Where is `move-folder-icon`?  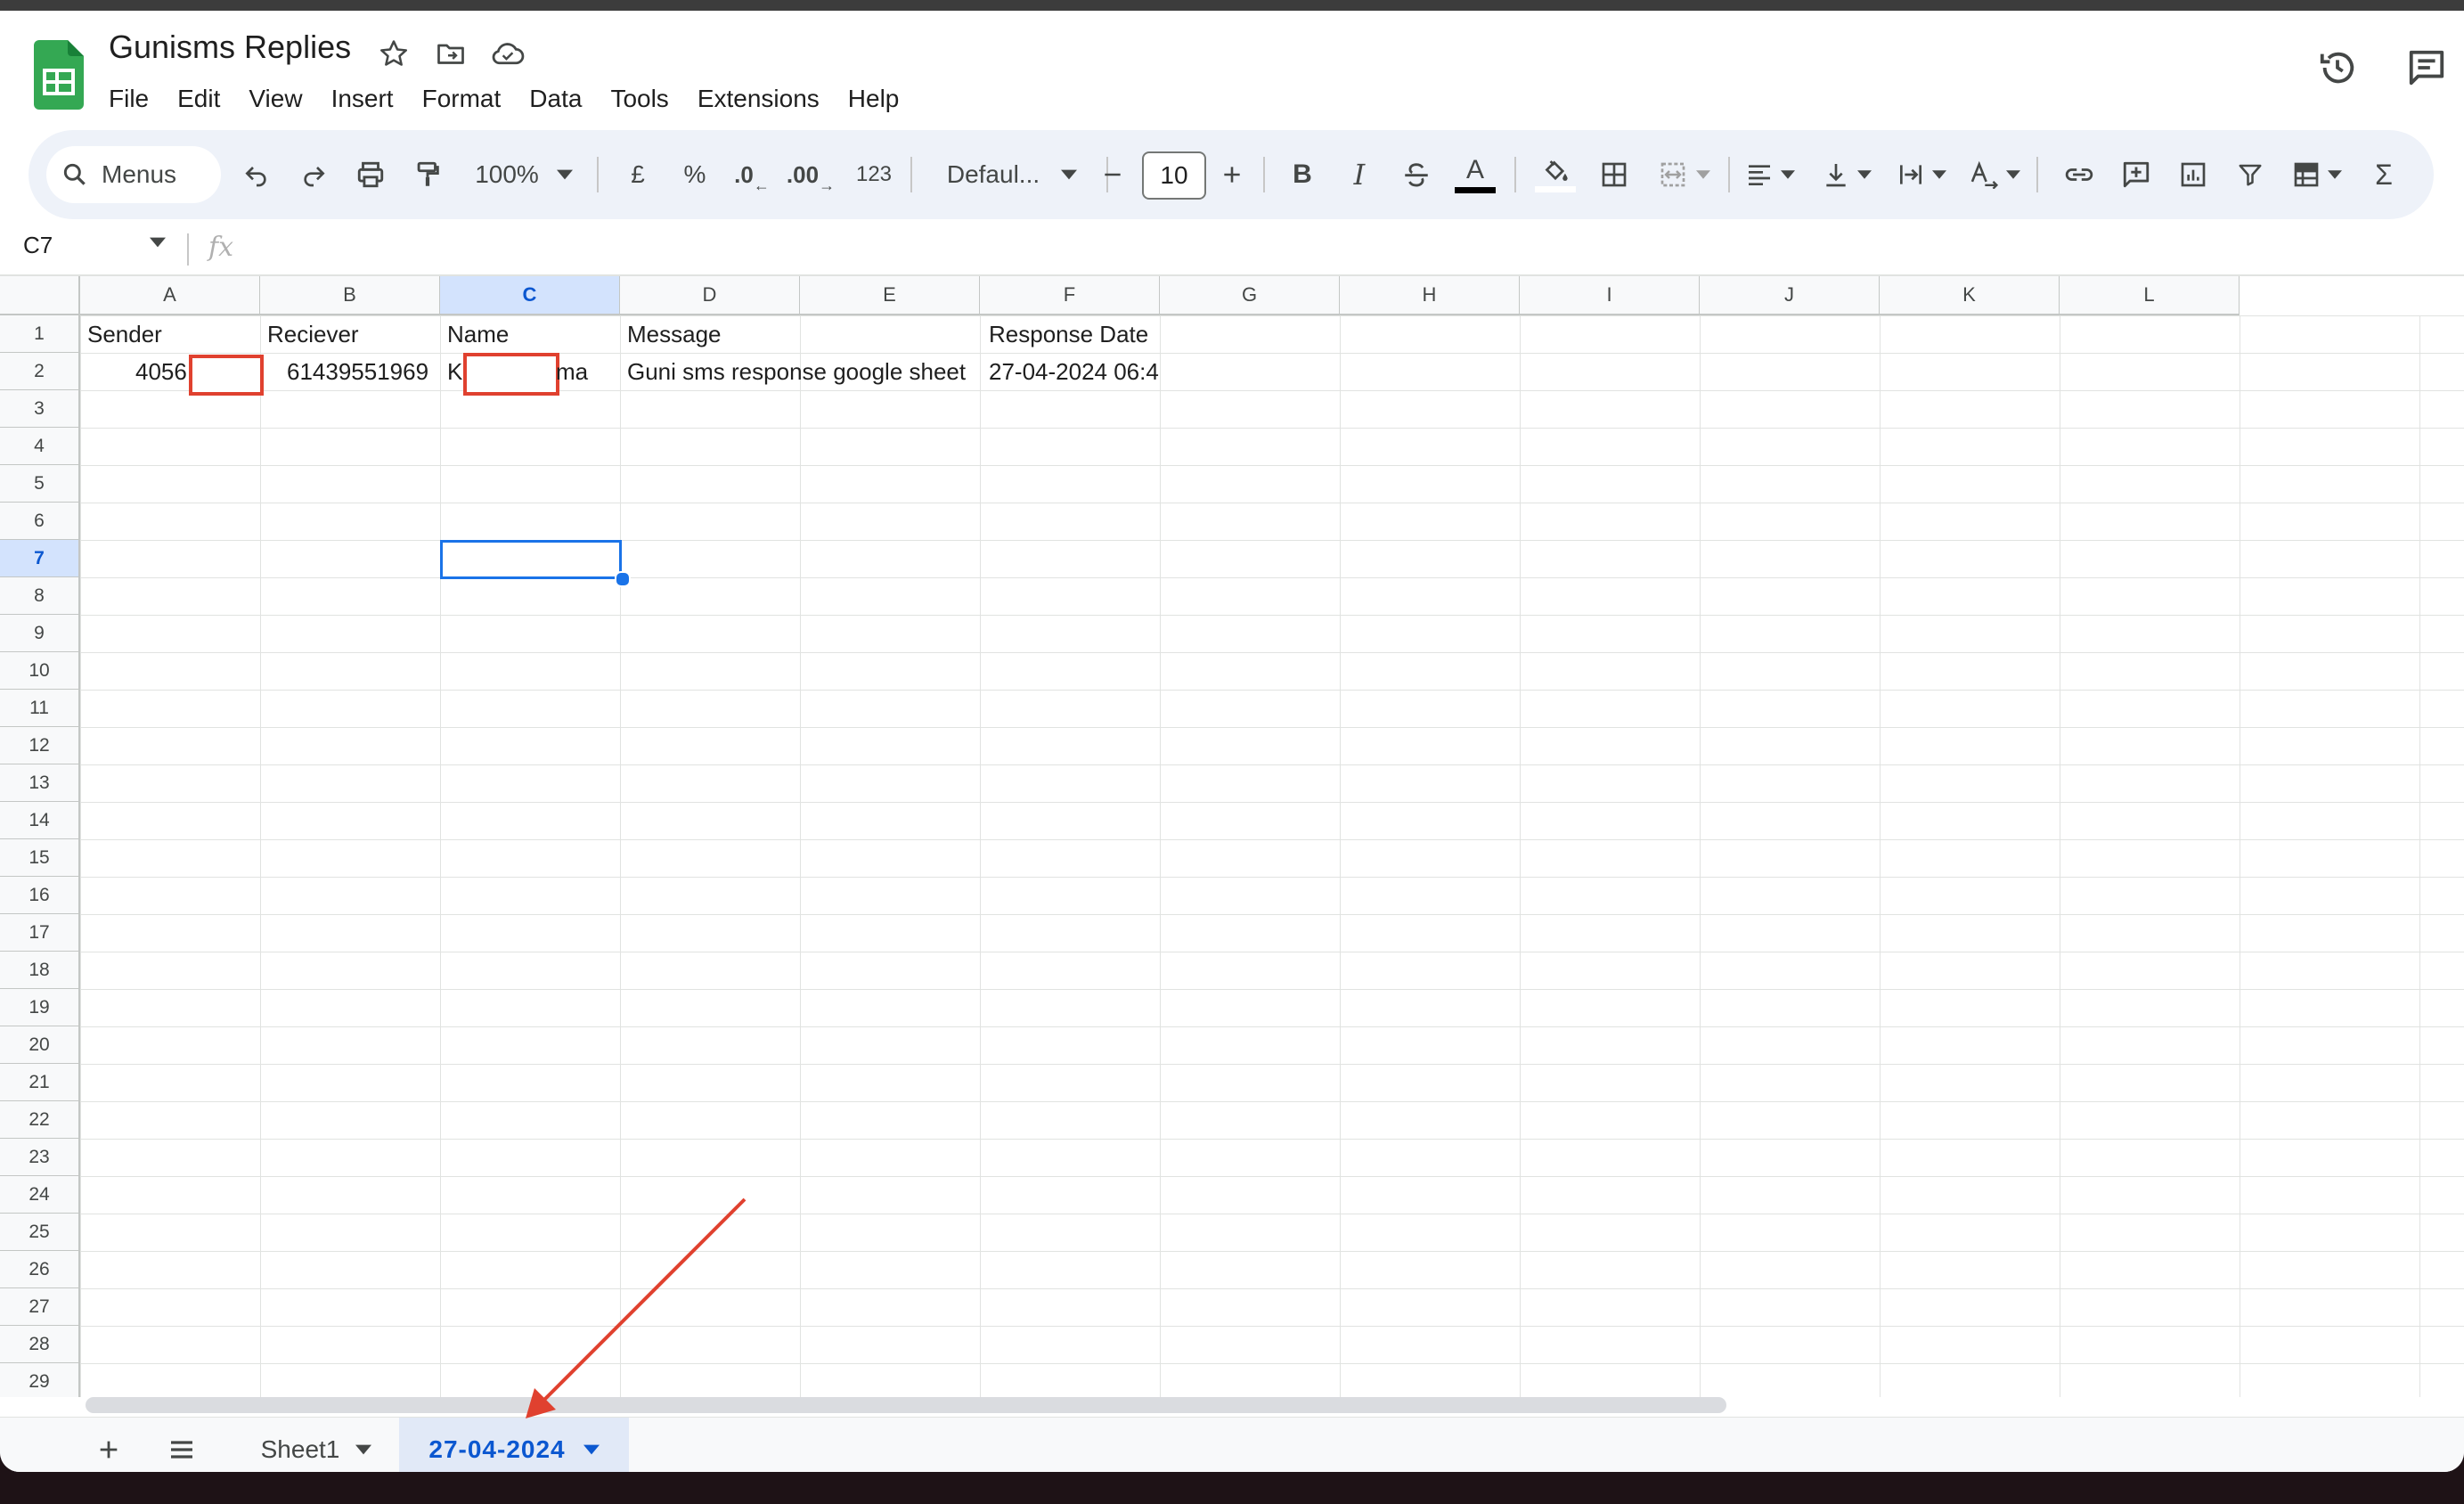
move-folder-icon is located at coordinates (451, 53).